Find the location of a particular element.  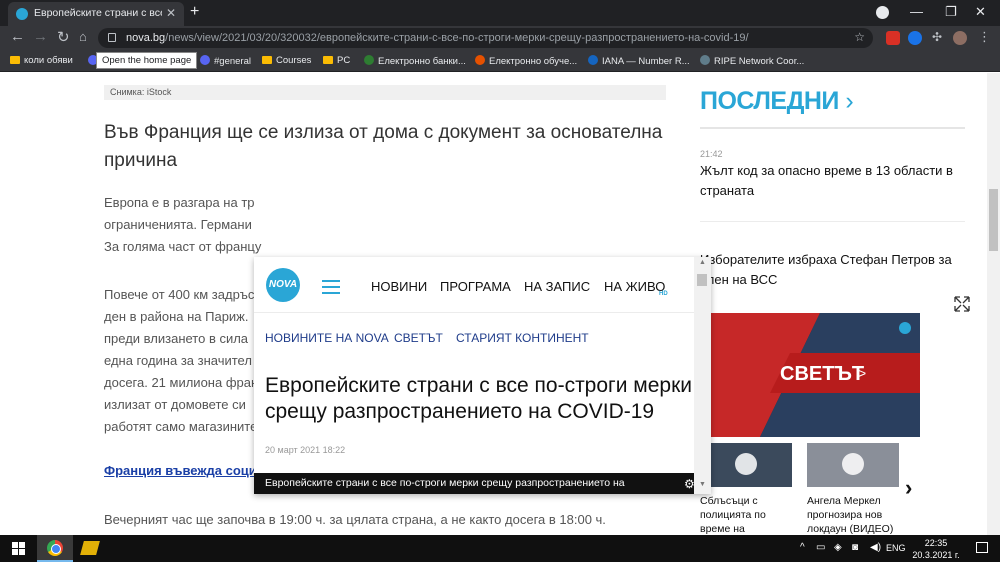

chrome-icon is located at coordinates (55, 548).